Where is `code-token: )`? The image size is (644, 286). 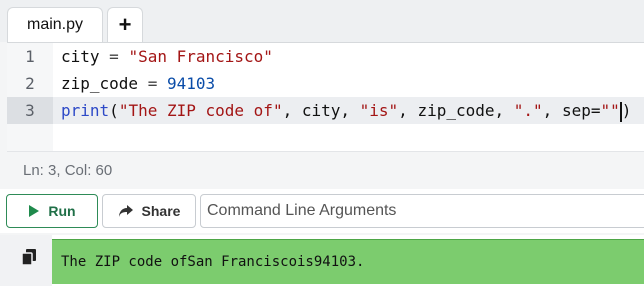
code-token: ) is located at coordinates (626, 110).